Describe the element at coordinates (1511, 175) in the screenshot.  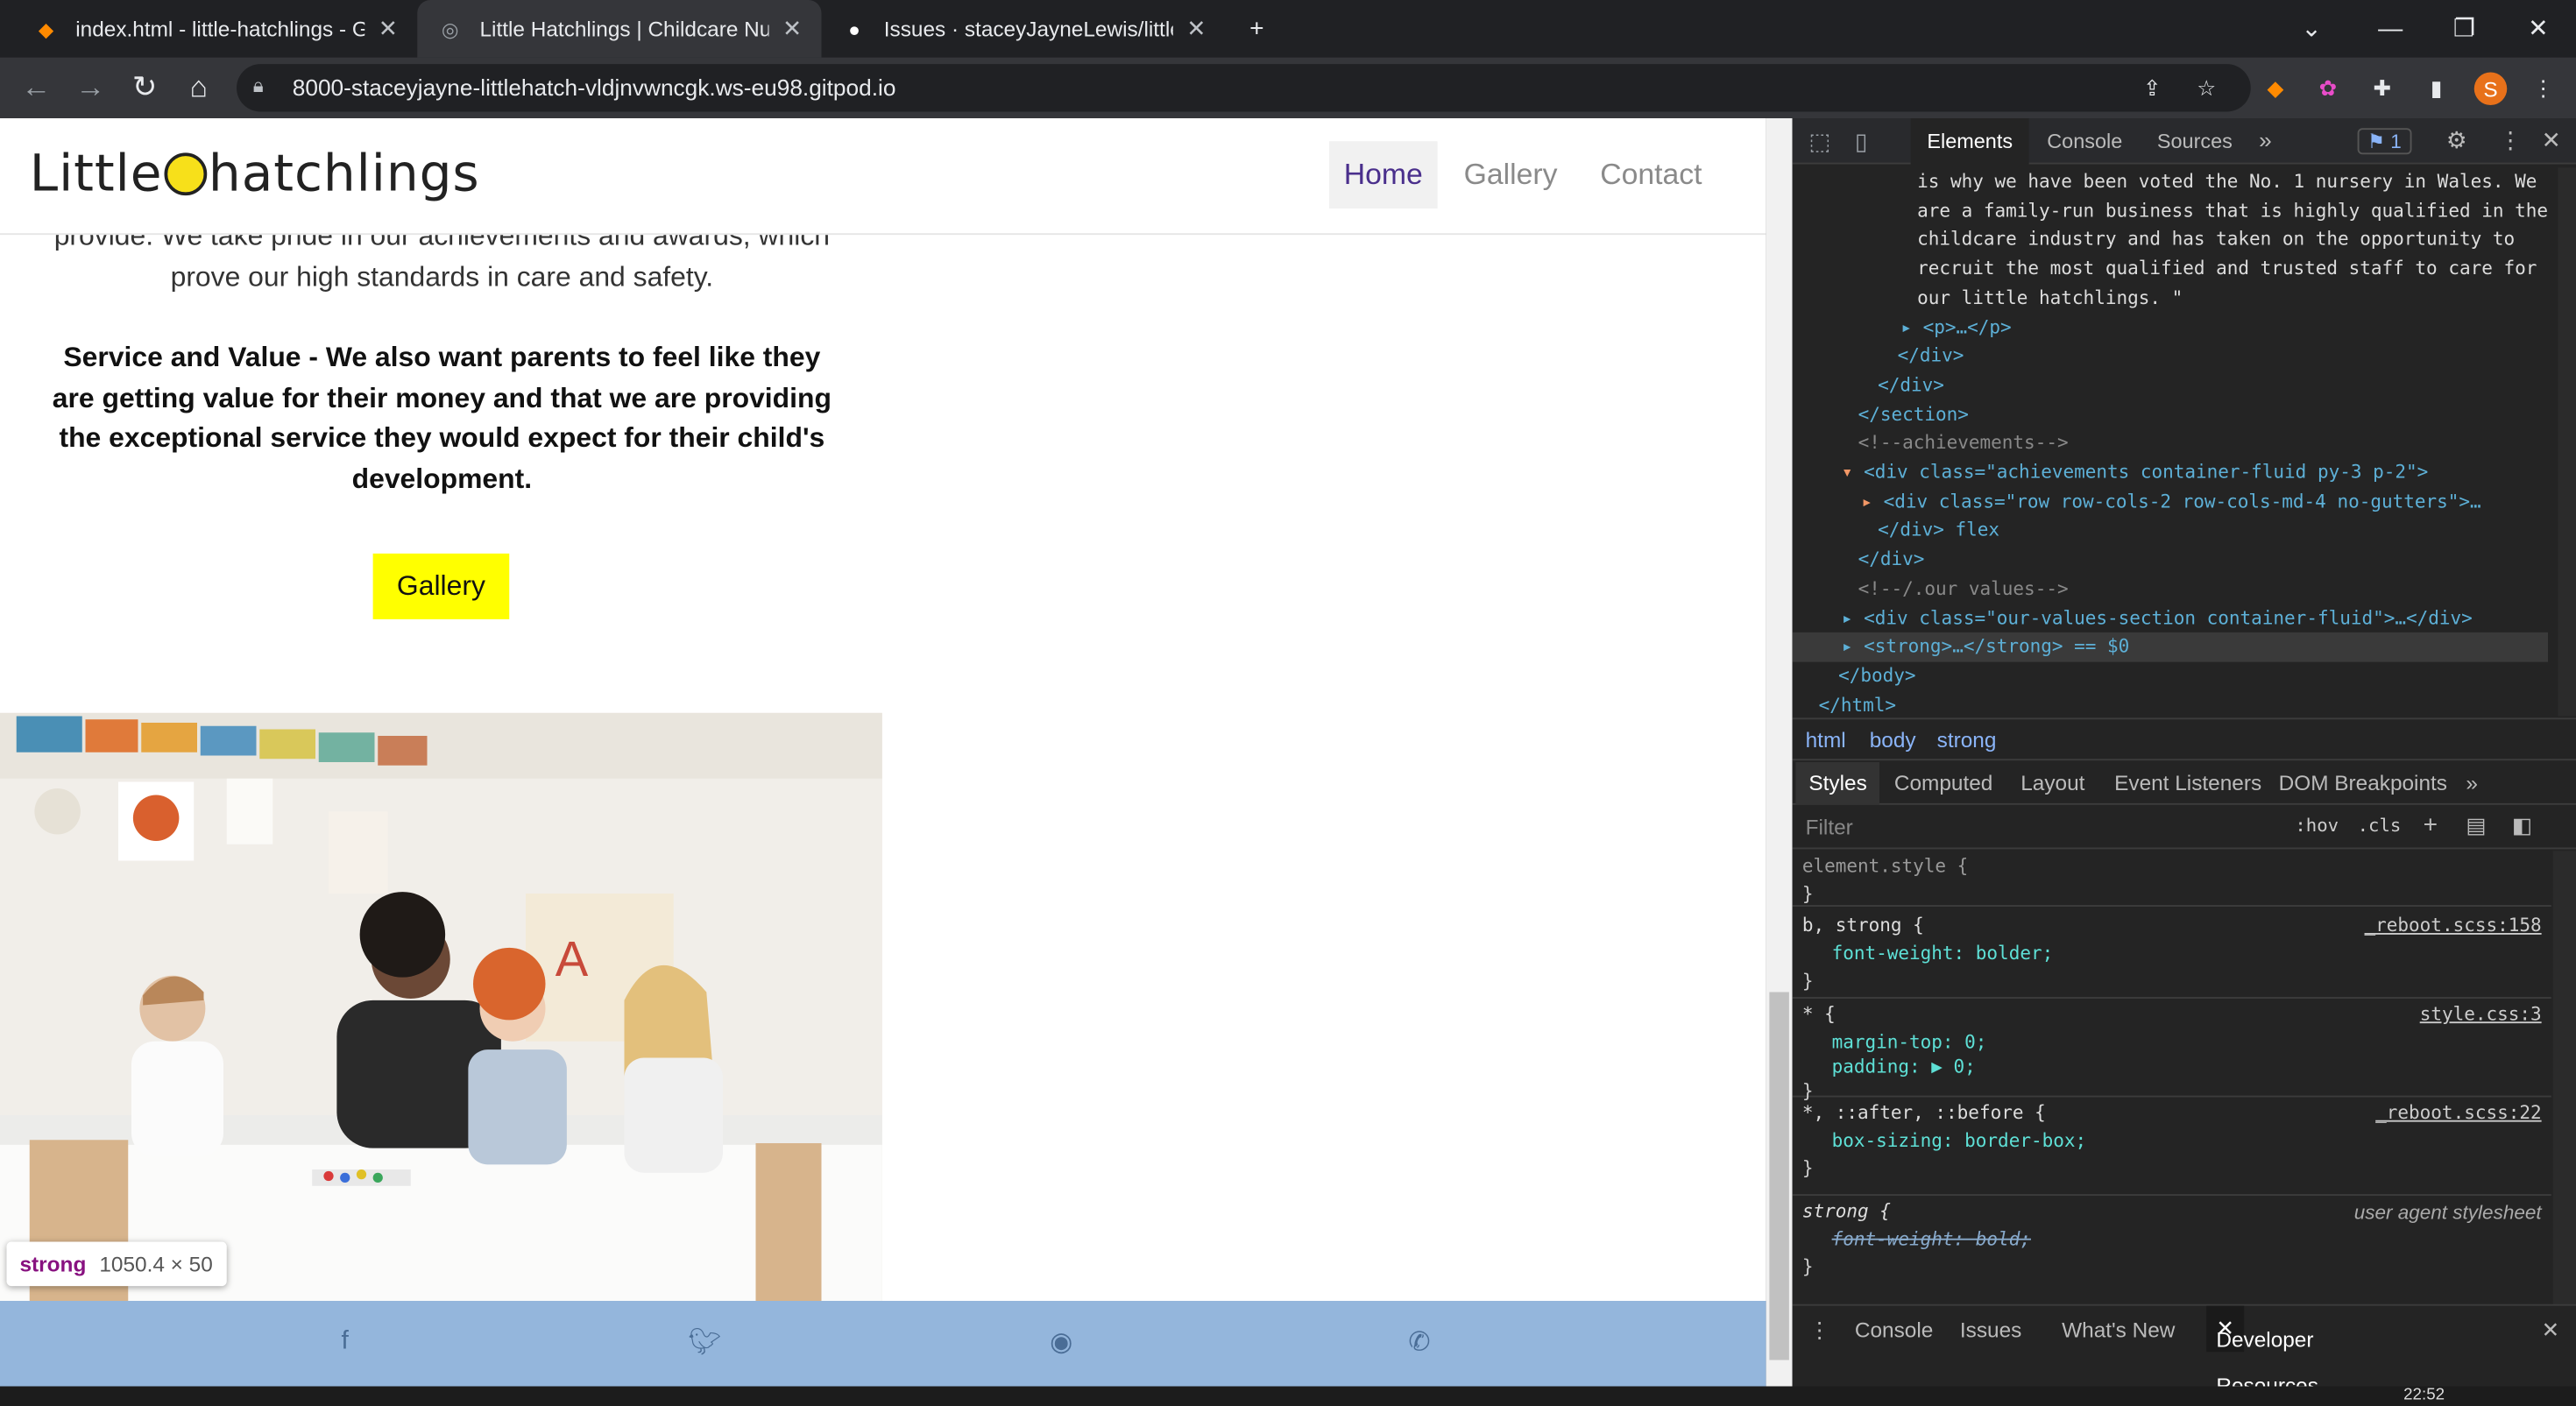
I see `nav-gallery: Gallery` at that location.